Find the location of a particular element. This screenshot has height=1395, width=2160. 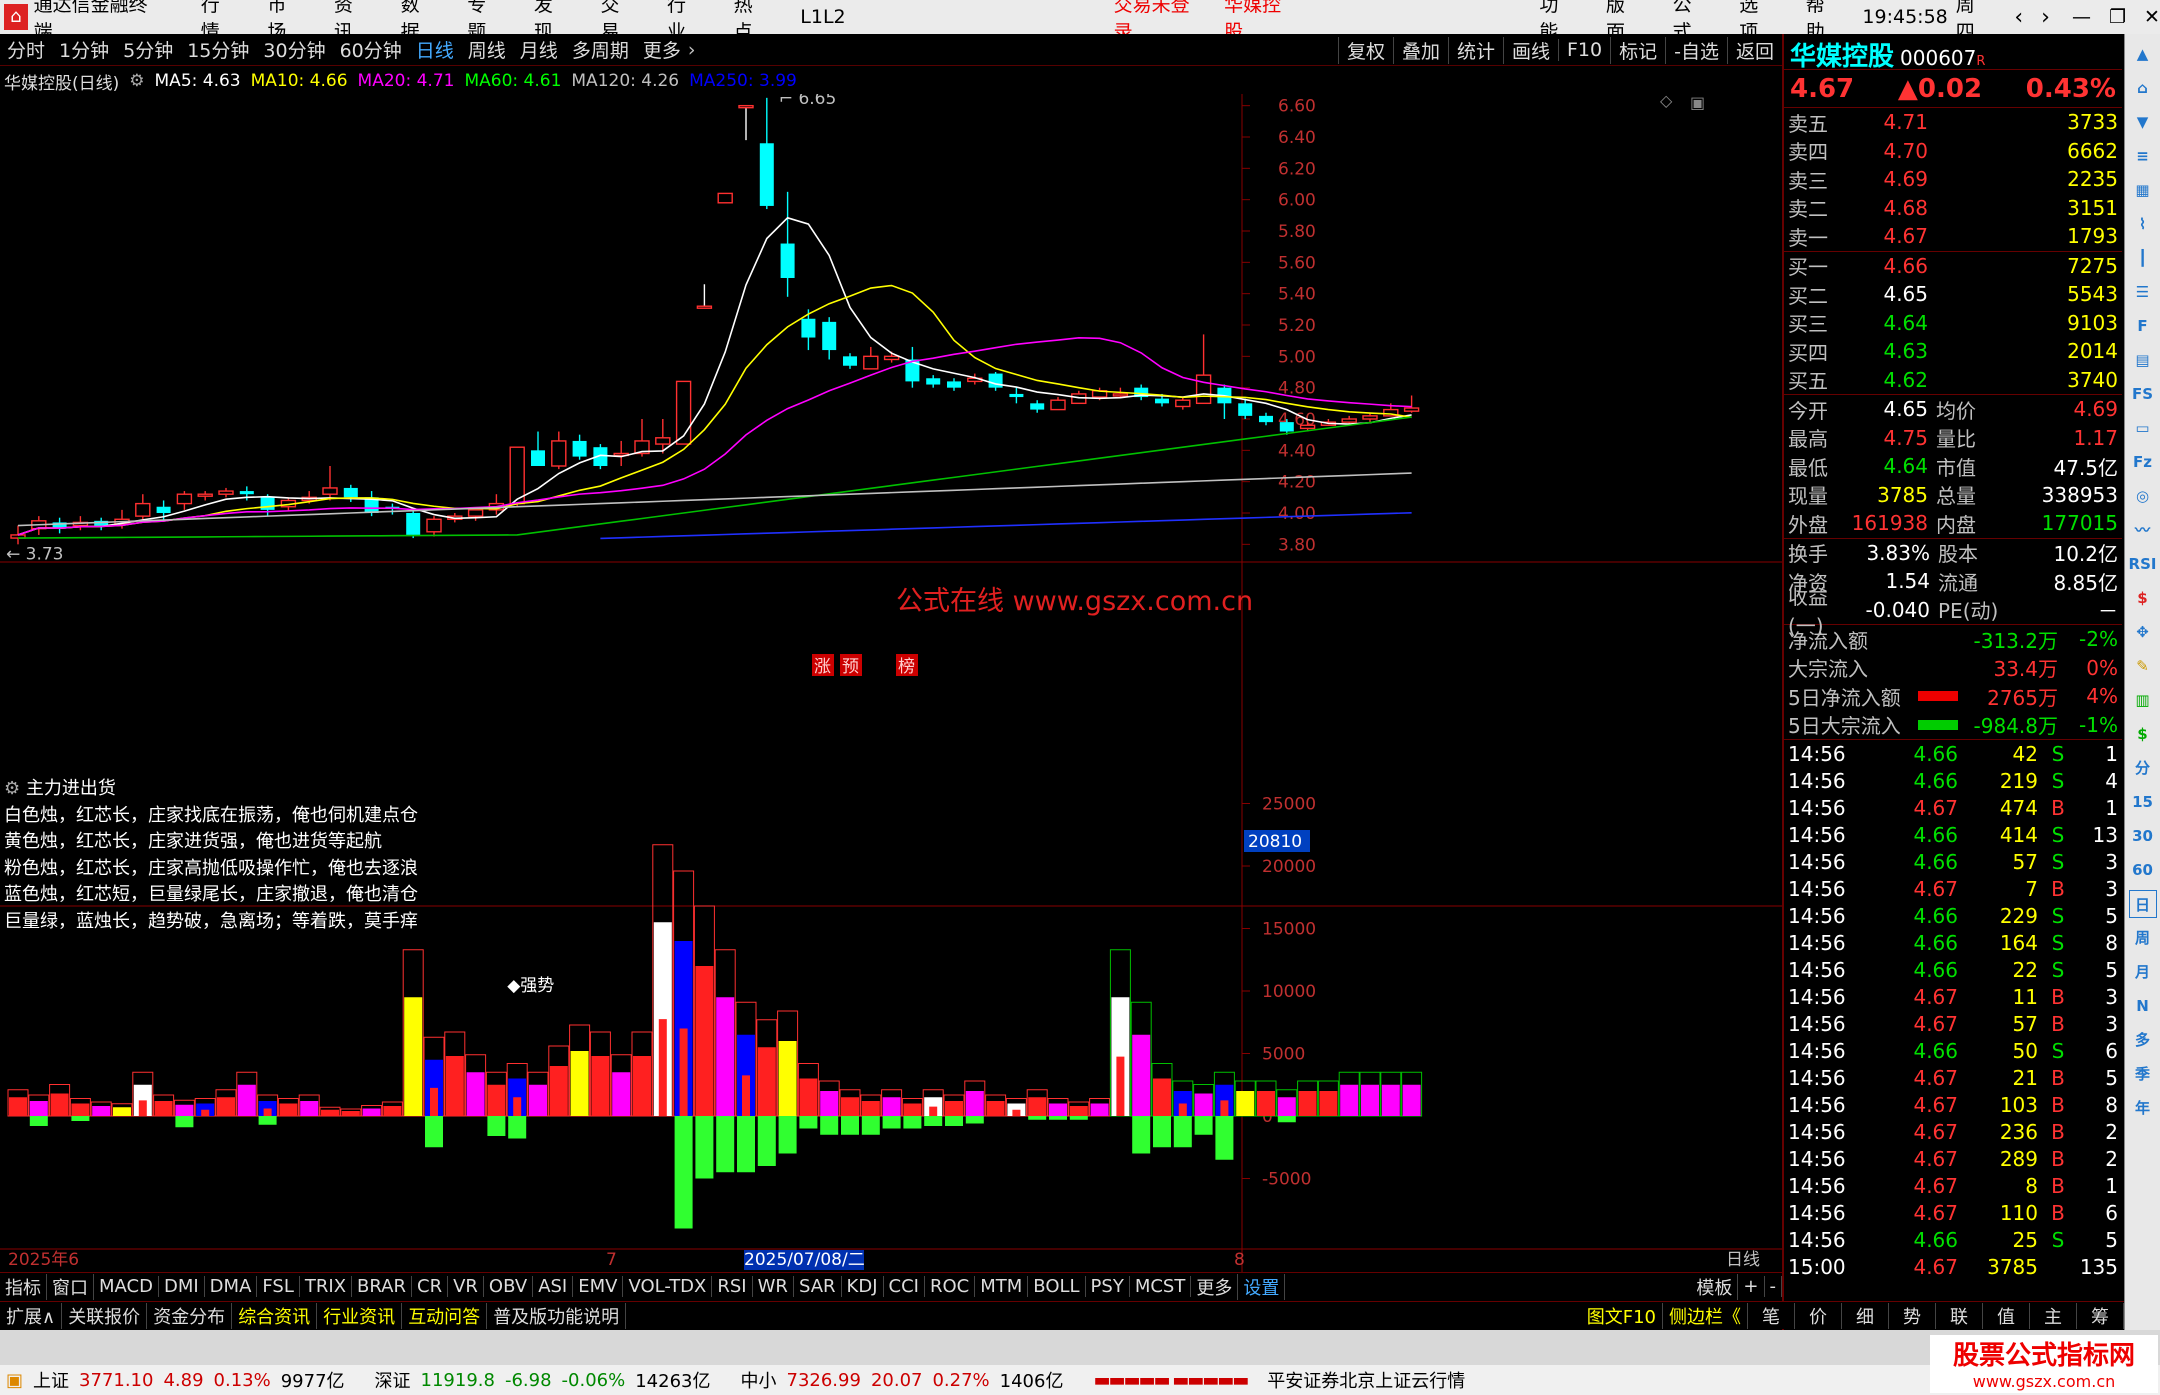

indicator-tab: MTM is located at coordinates (1002, 1286).